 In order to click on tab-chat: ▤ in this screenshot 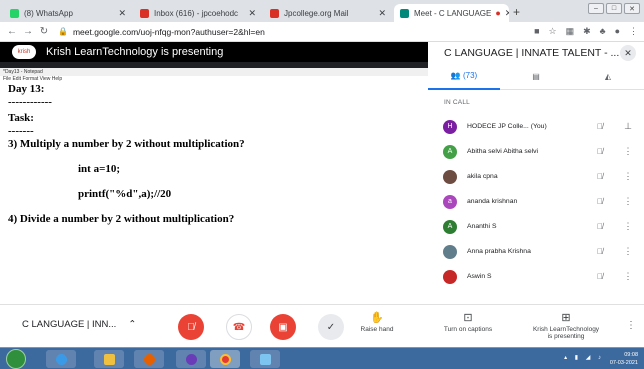, I will do `click(536, 77)`.